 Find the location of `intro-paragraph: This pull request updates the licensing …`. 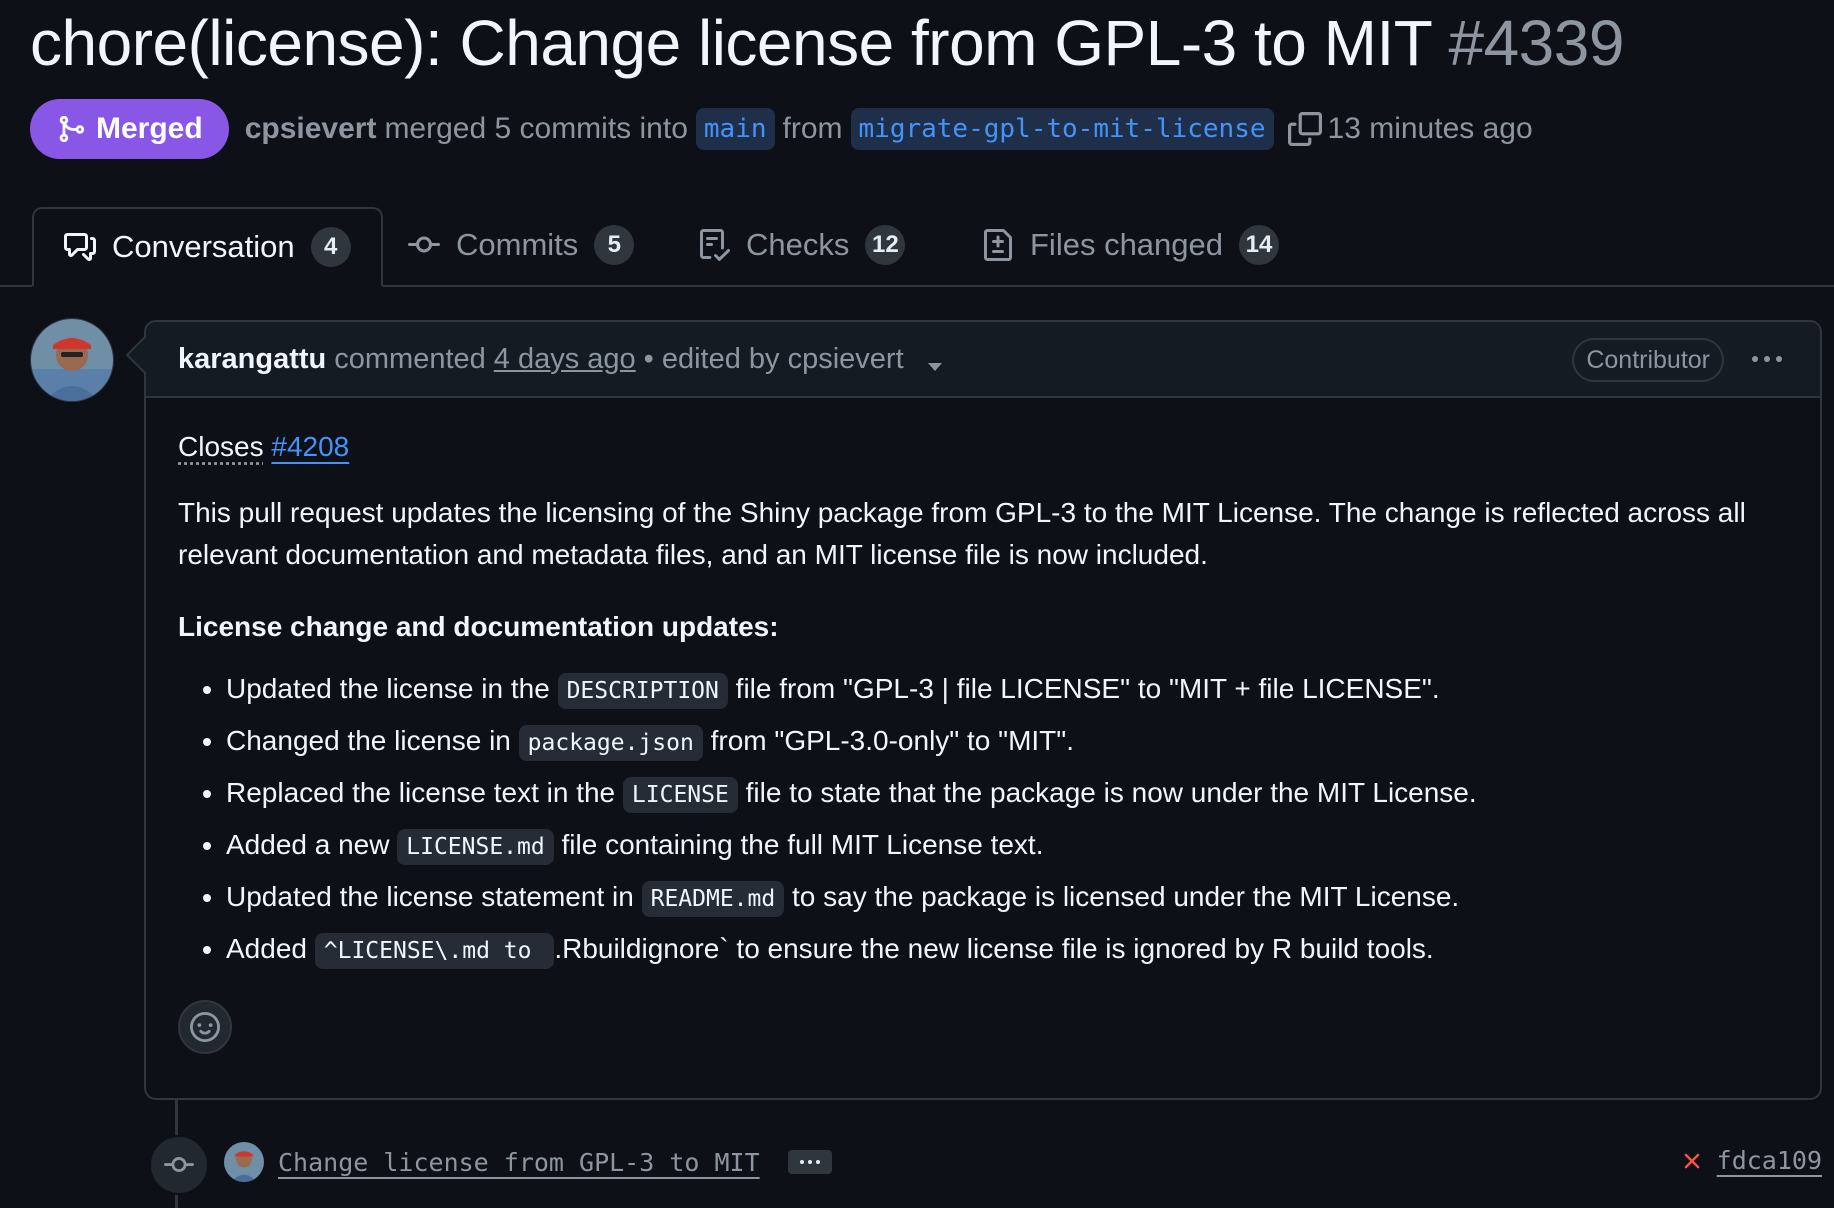

intro-paragraph: This pull request updates the licensing … is located at coordinates (962, 533).